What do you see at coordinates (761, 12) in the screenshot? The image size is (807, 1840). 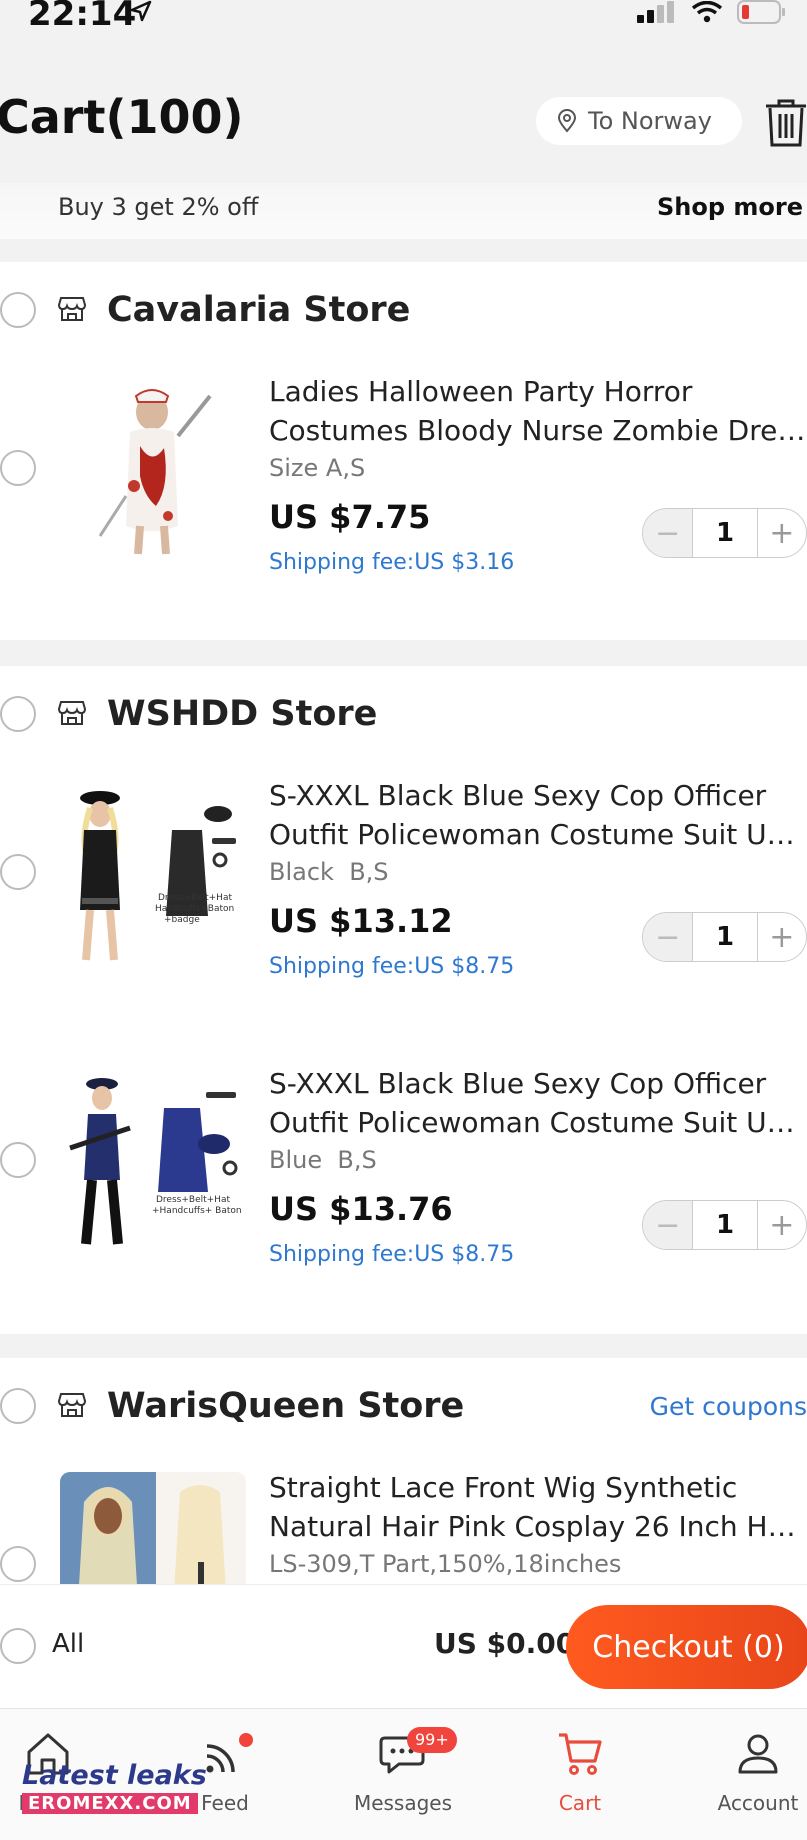 I see `battery-icon` at bounding box center [761, 12].